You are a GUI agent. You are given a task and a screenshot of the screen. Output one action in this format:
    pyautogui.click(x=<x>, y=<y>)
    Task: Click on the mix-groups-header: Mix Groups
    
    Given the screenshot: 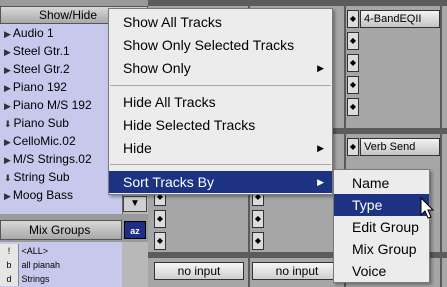 What is the action you would take?
    pyautogui.click(x=61, y=230)
    